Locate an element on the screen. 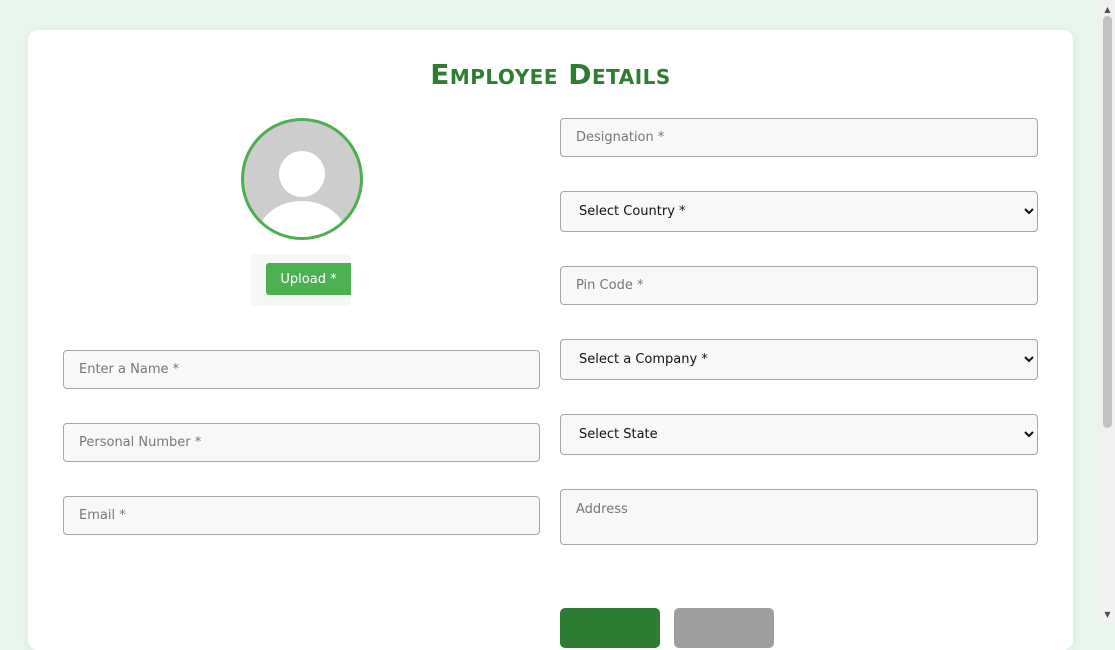 The height and width of the screenshot is (650, 1115). upload-button: Upload * is located at coordinates (308, 279).